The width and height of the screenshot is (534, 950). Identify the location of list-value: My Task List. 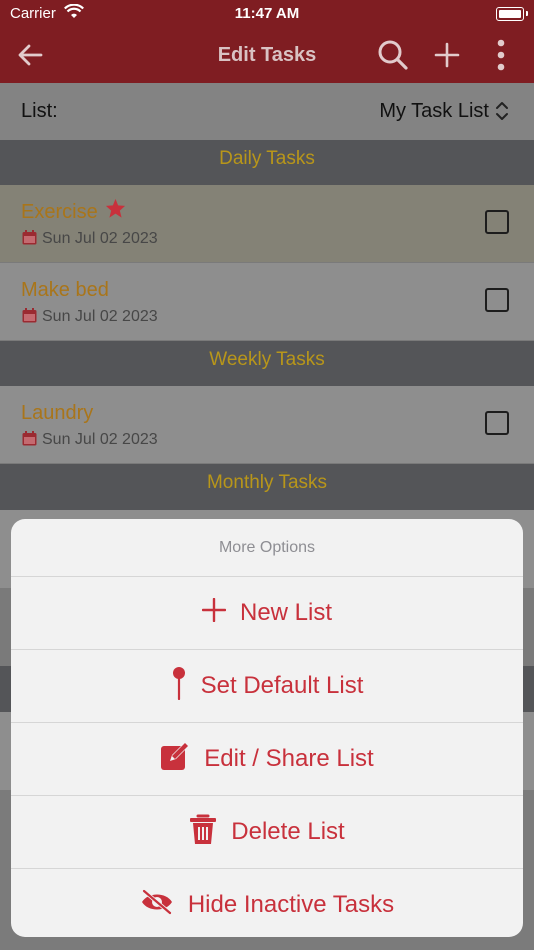
(434, 111).